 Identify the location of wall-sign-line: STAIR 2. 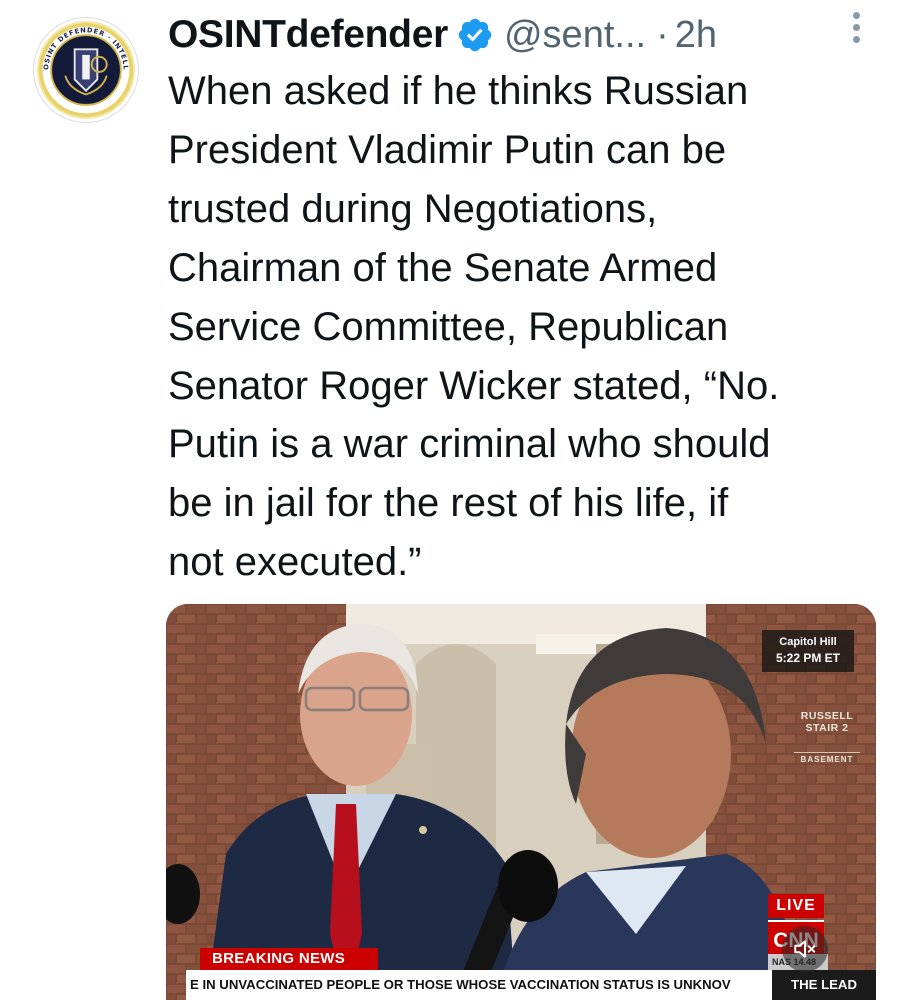
(827, 728).